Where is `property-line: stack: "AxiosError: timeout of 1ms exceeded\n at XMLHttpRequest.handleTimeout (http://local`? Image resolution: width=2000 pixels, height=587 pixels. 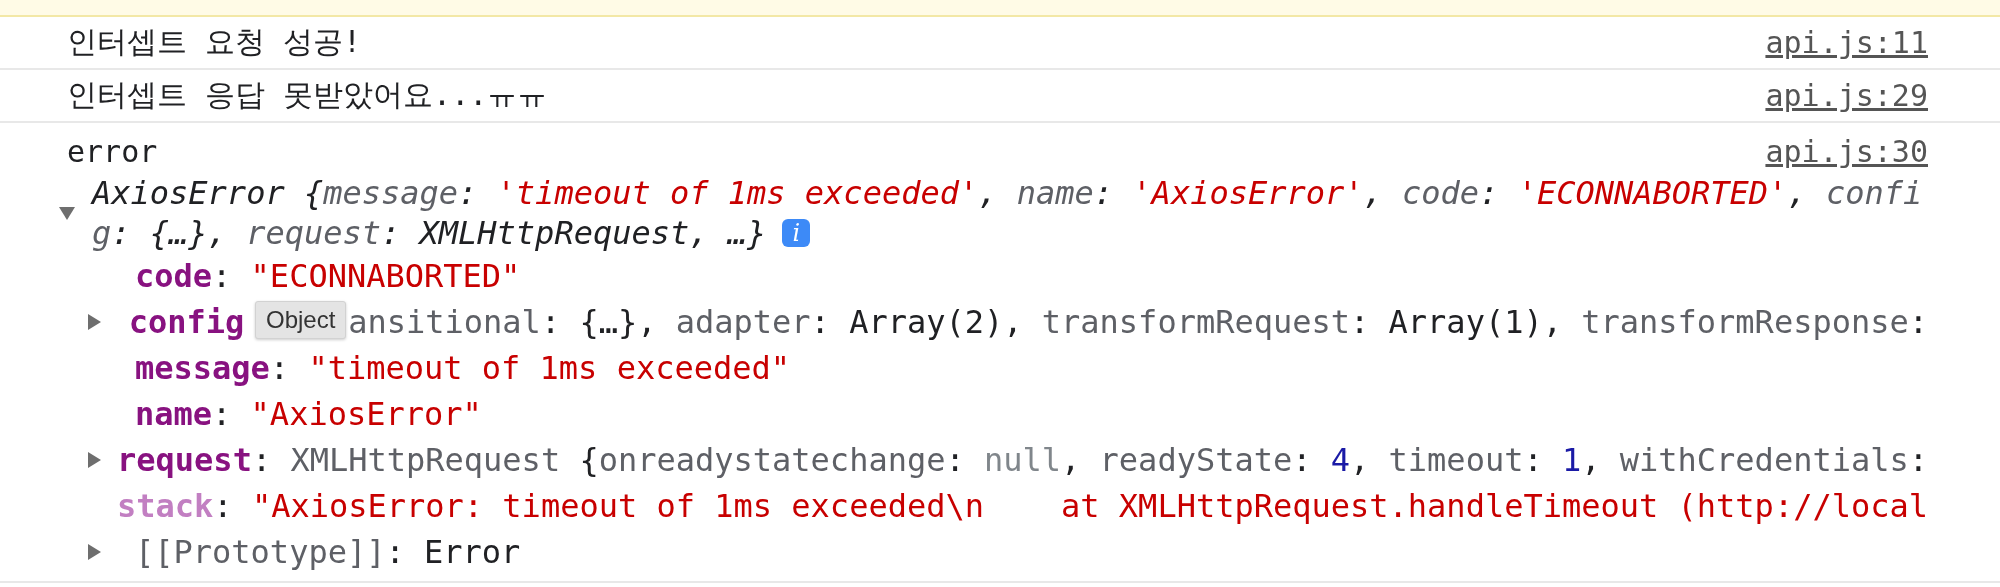 property-line: stack: "AxiosError: timeout of 1ms exceeded\n at XMLHttpRequest.handleTimeout (http://local is located at coordinates (1022, 506).